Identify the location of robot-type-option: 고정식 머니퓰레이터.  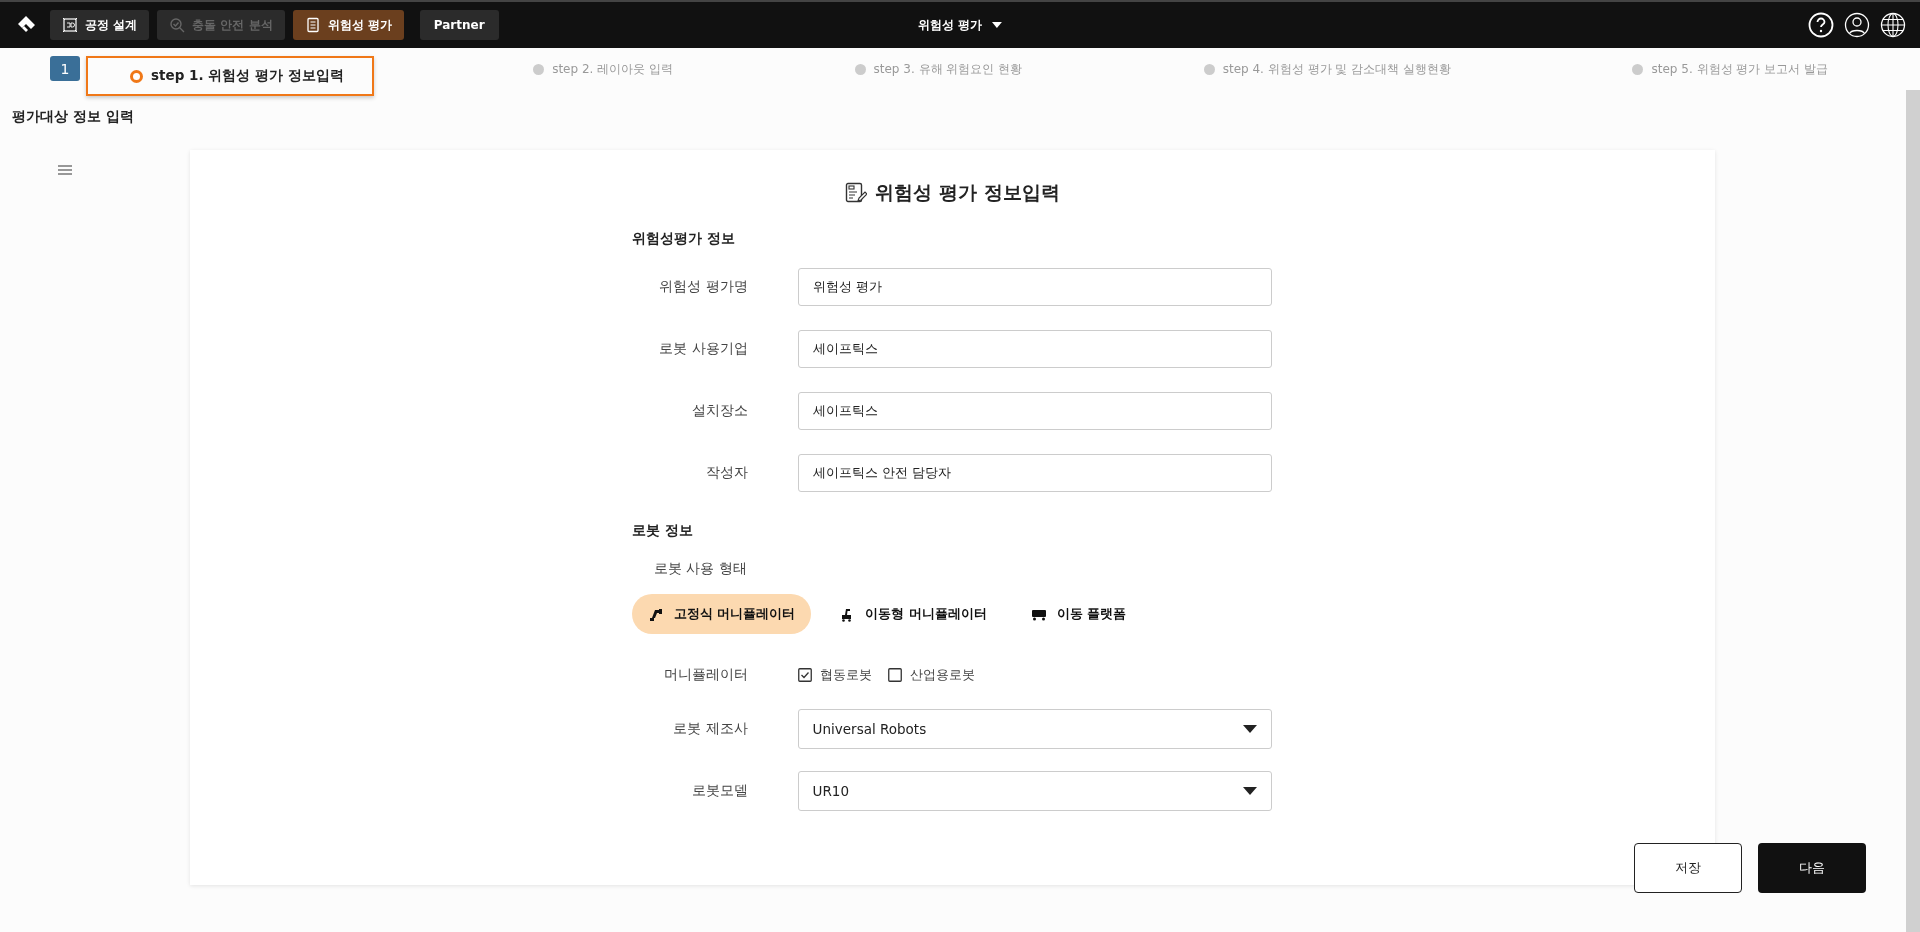
(722, 614).